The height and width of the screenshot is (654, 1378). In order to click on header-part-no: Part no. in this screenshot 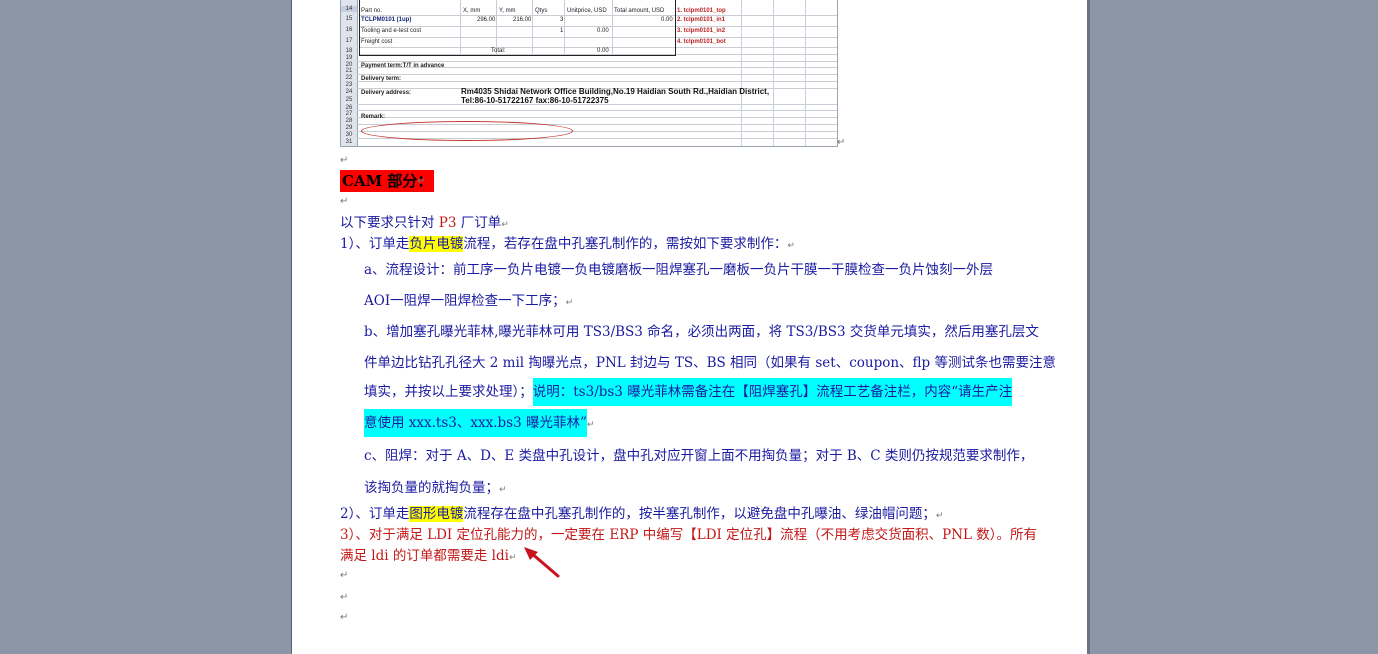, I will do `click(372, 11)`.